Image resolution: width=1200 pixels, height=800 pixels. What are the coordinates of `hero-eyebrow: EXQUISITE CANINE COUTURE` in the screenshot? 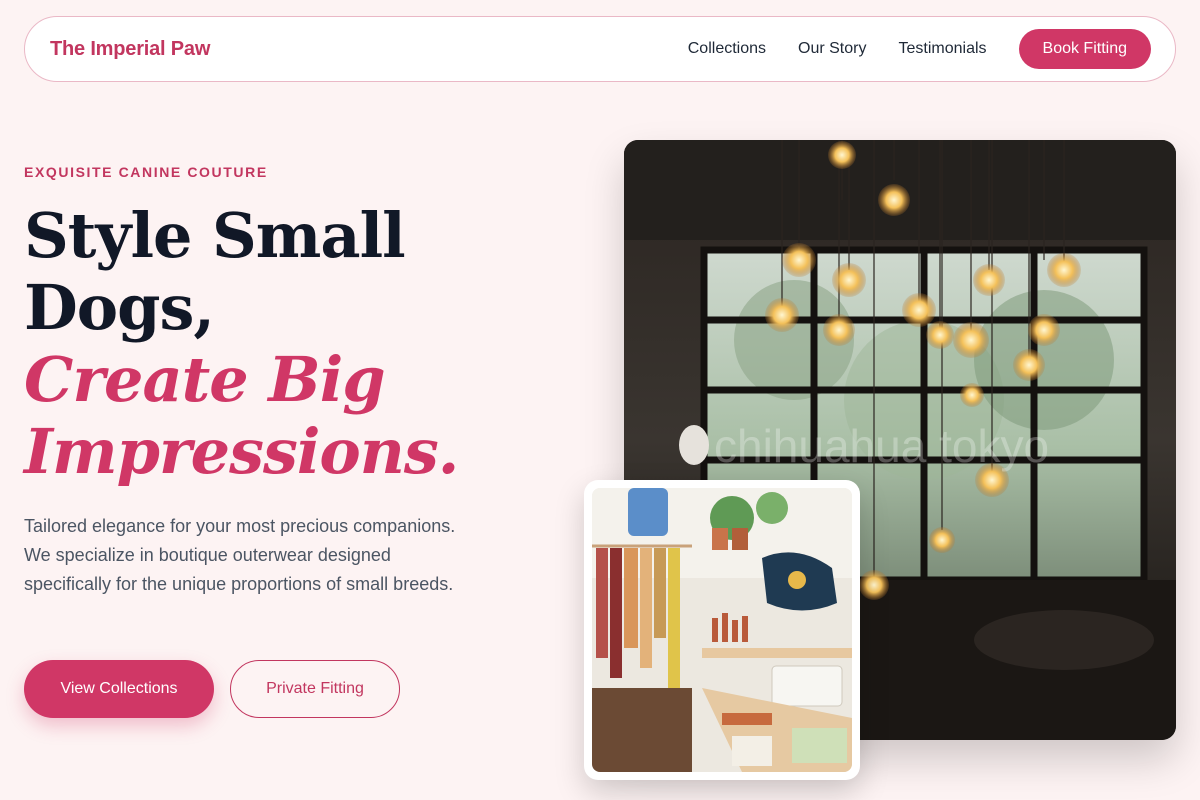 It's located at (146, 172).